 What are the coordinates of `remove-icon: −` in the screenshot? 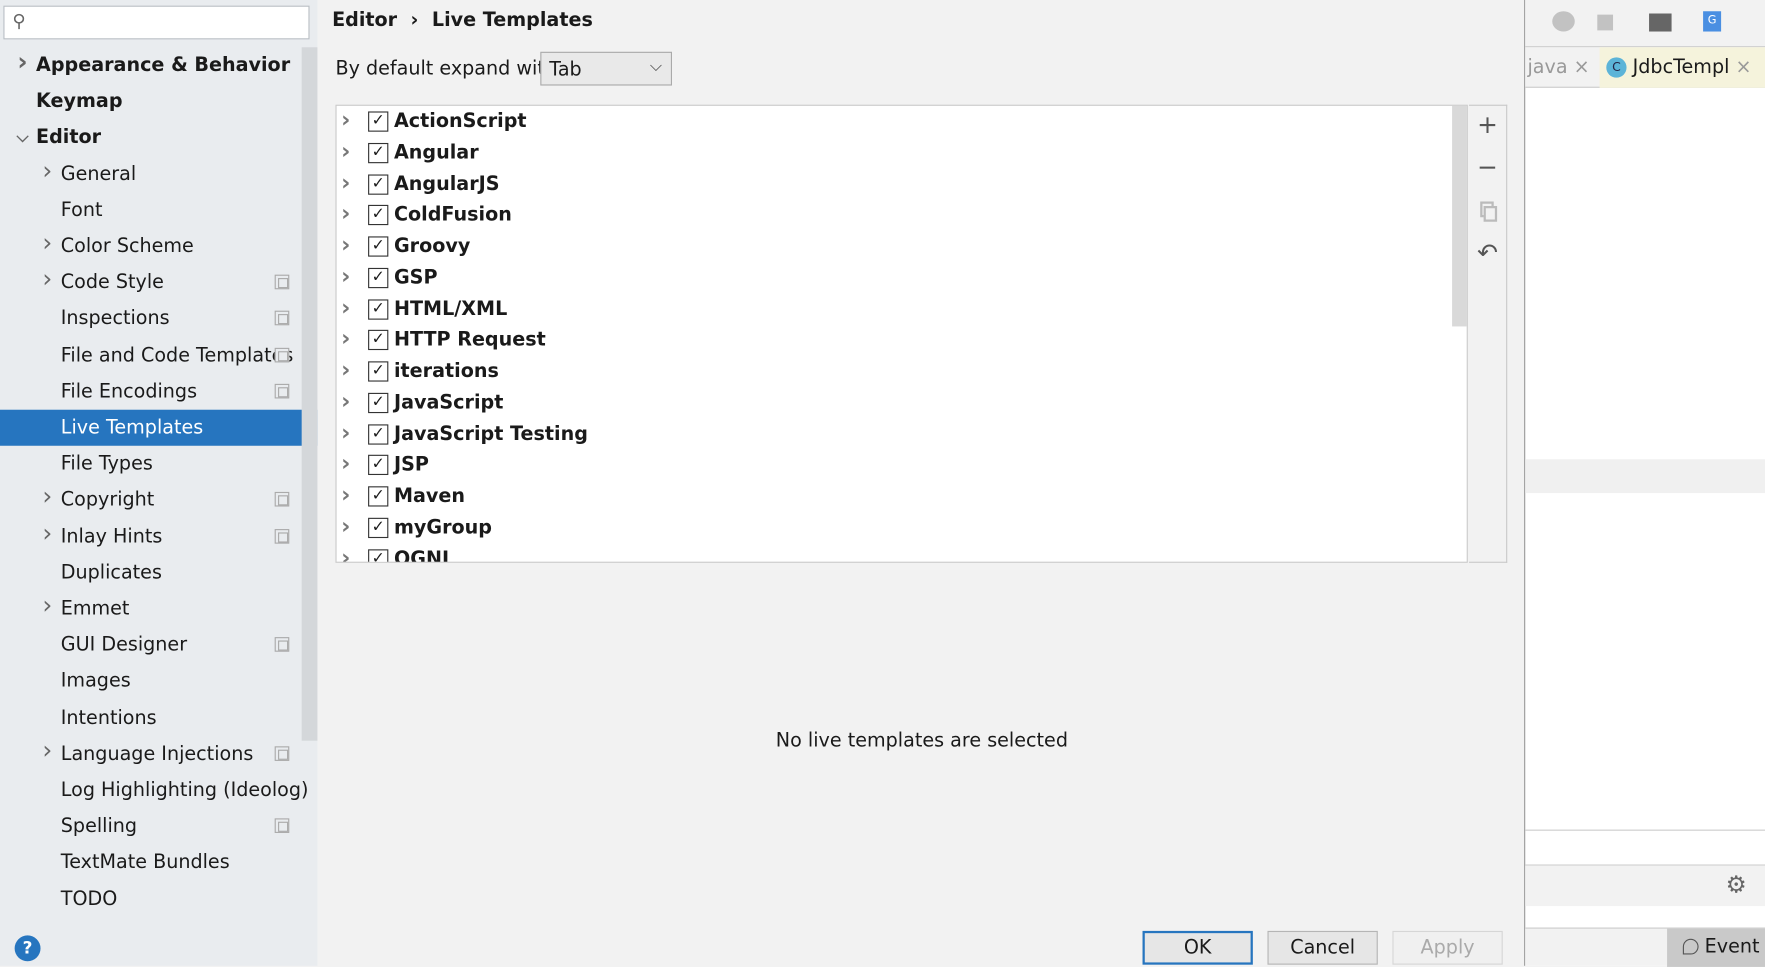 It's located at (1487, 168).